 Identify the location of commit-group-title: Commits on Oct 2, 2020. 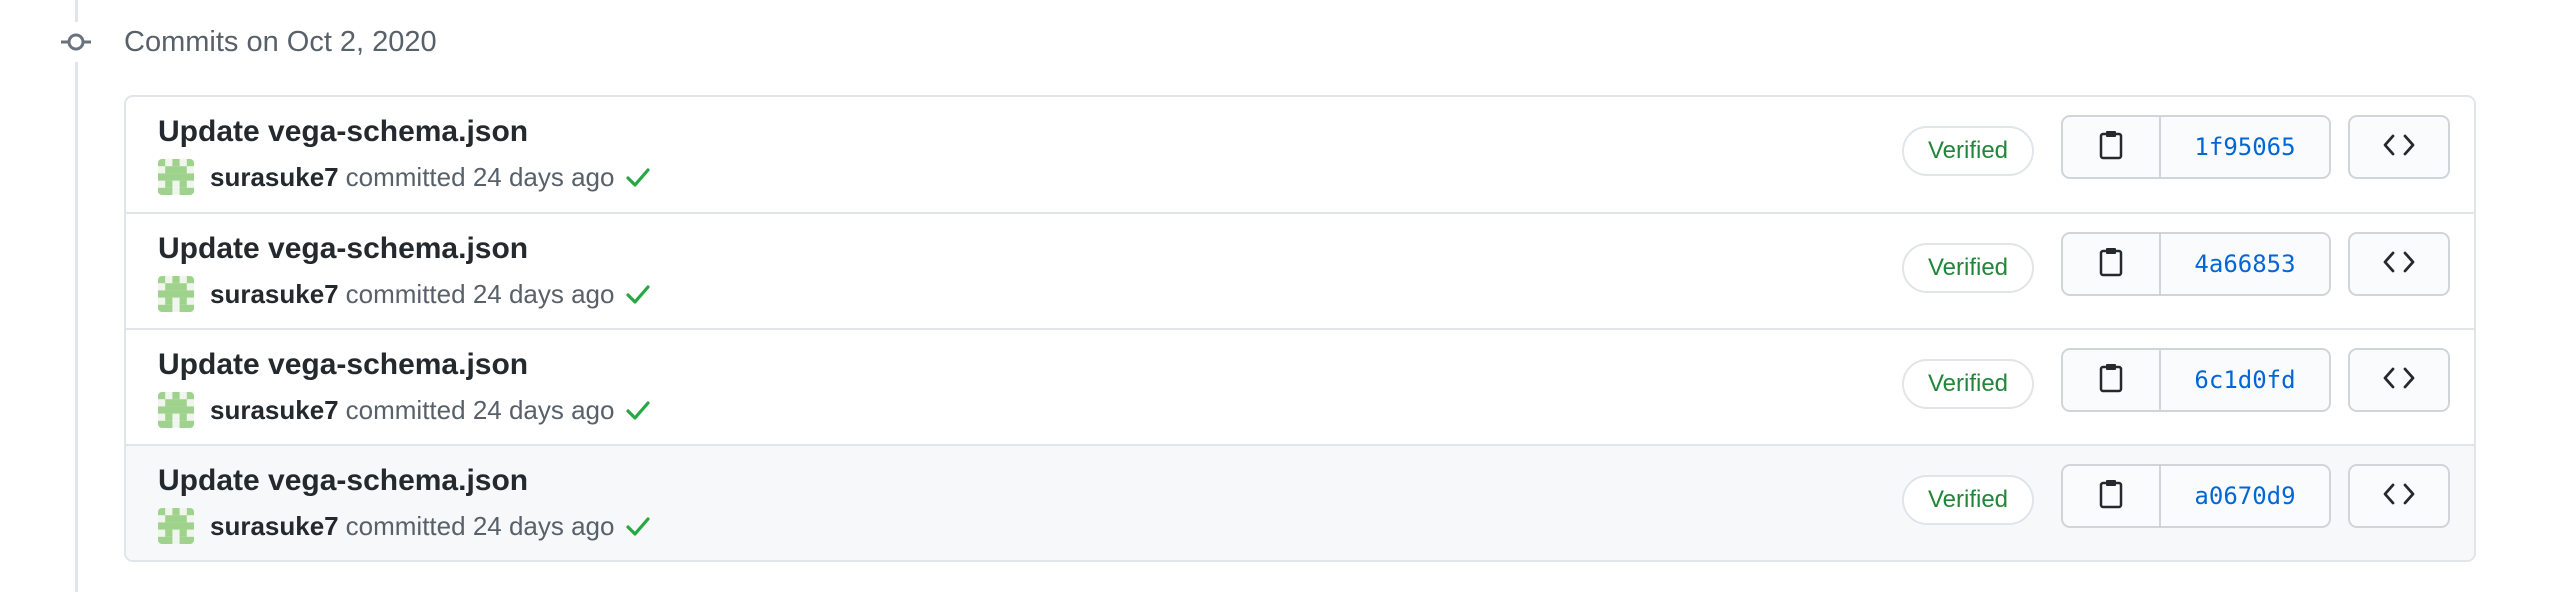
(280, 41).